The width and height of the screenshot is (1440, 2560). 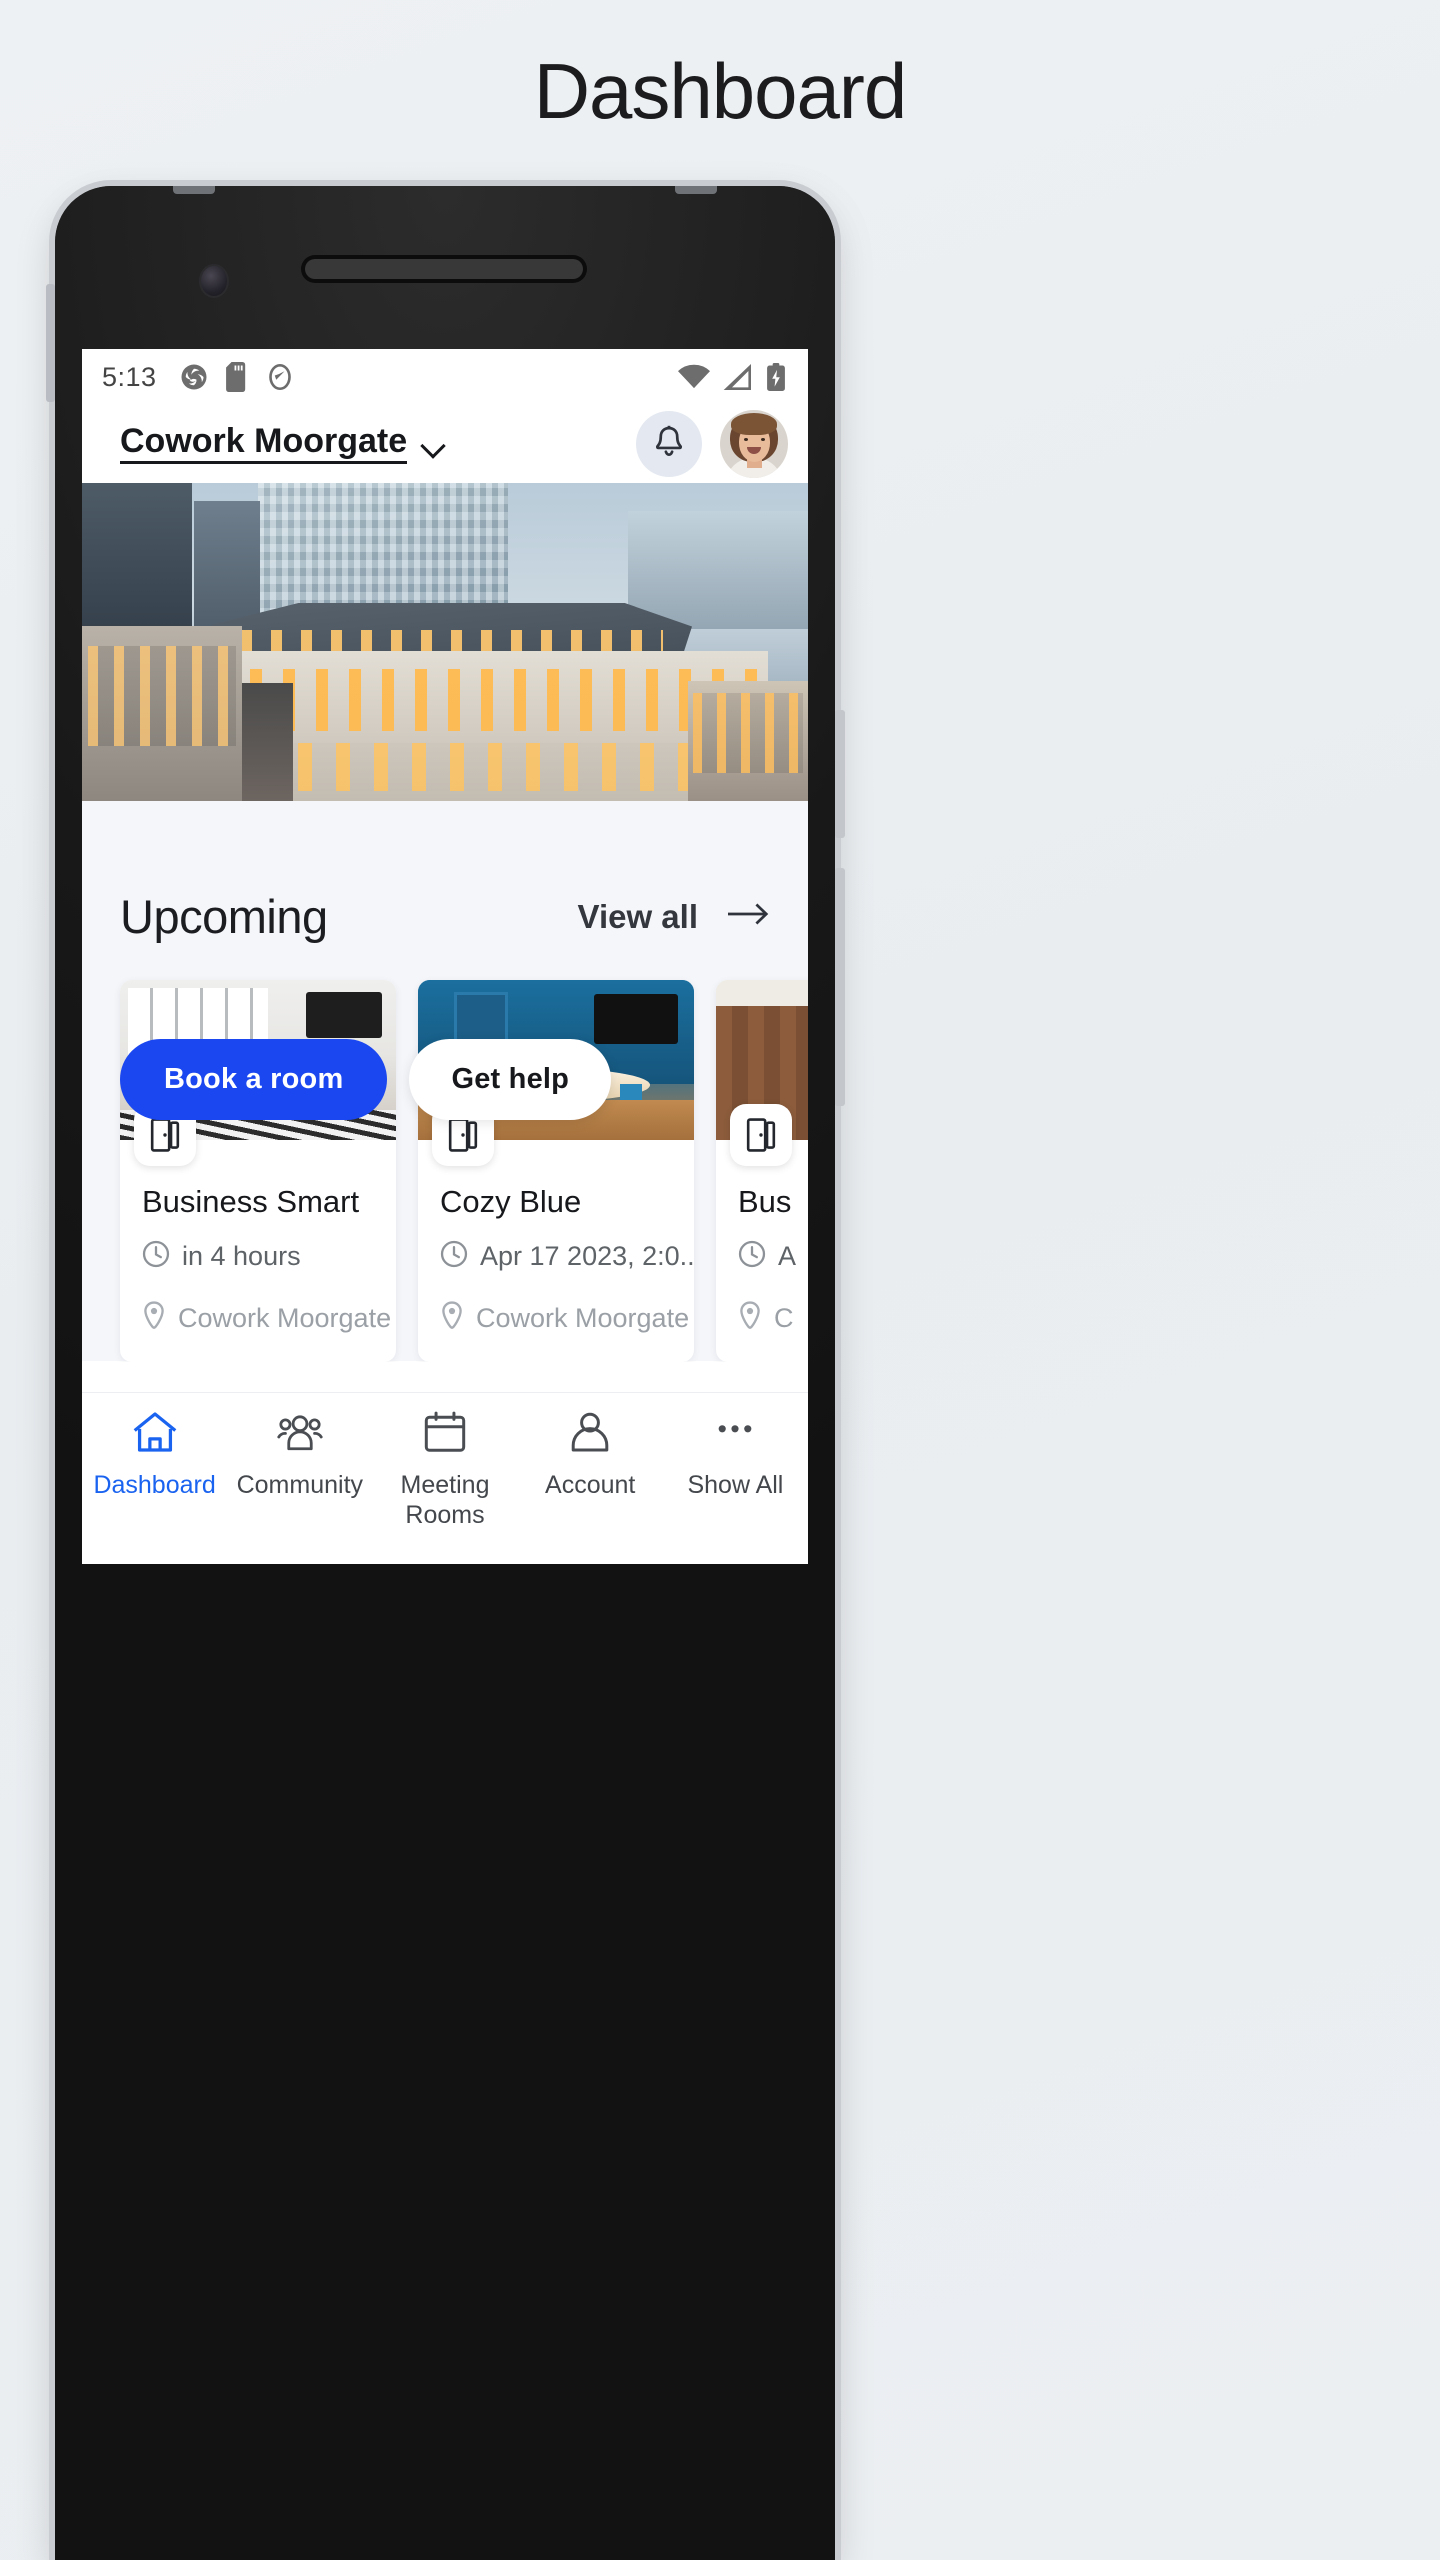 What do you see at coordinates (194, 377) in the screenshot?
I see `app-logo-icon` at bounding box center [194, 377].